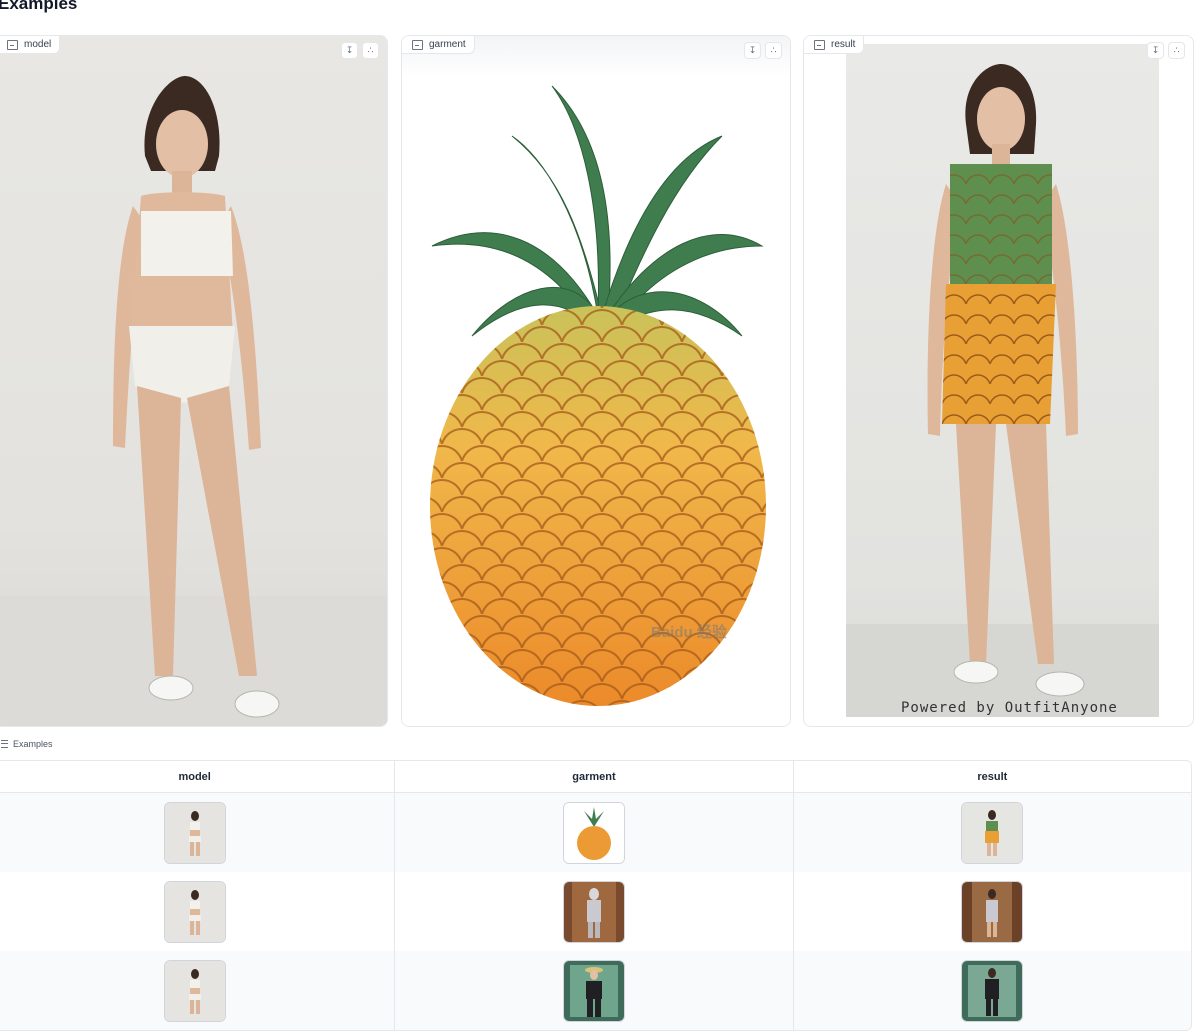 The height and width of the screenshot is (1036, 1200). I want to click on garment-label: garment, so click(438, 45).